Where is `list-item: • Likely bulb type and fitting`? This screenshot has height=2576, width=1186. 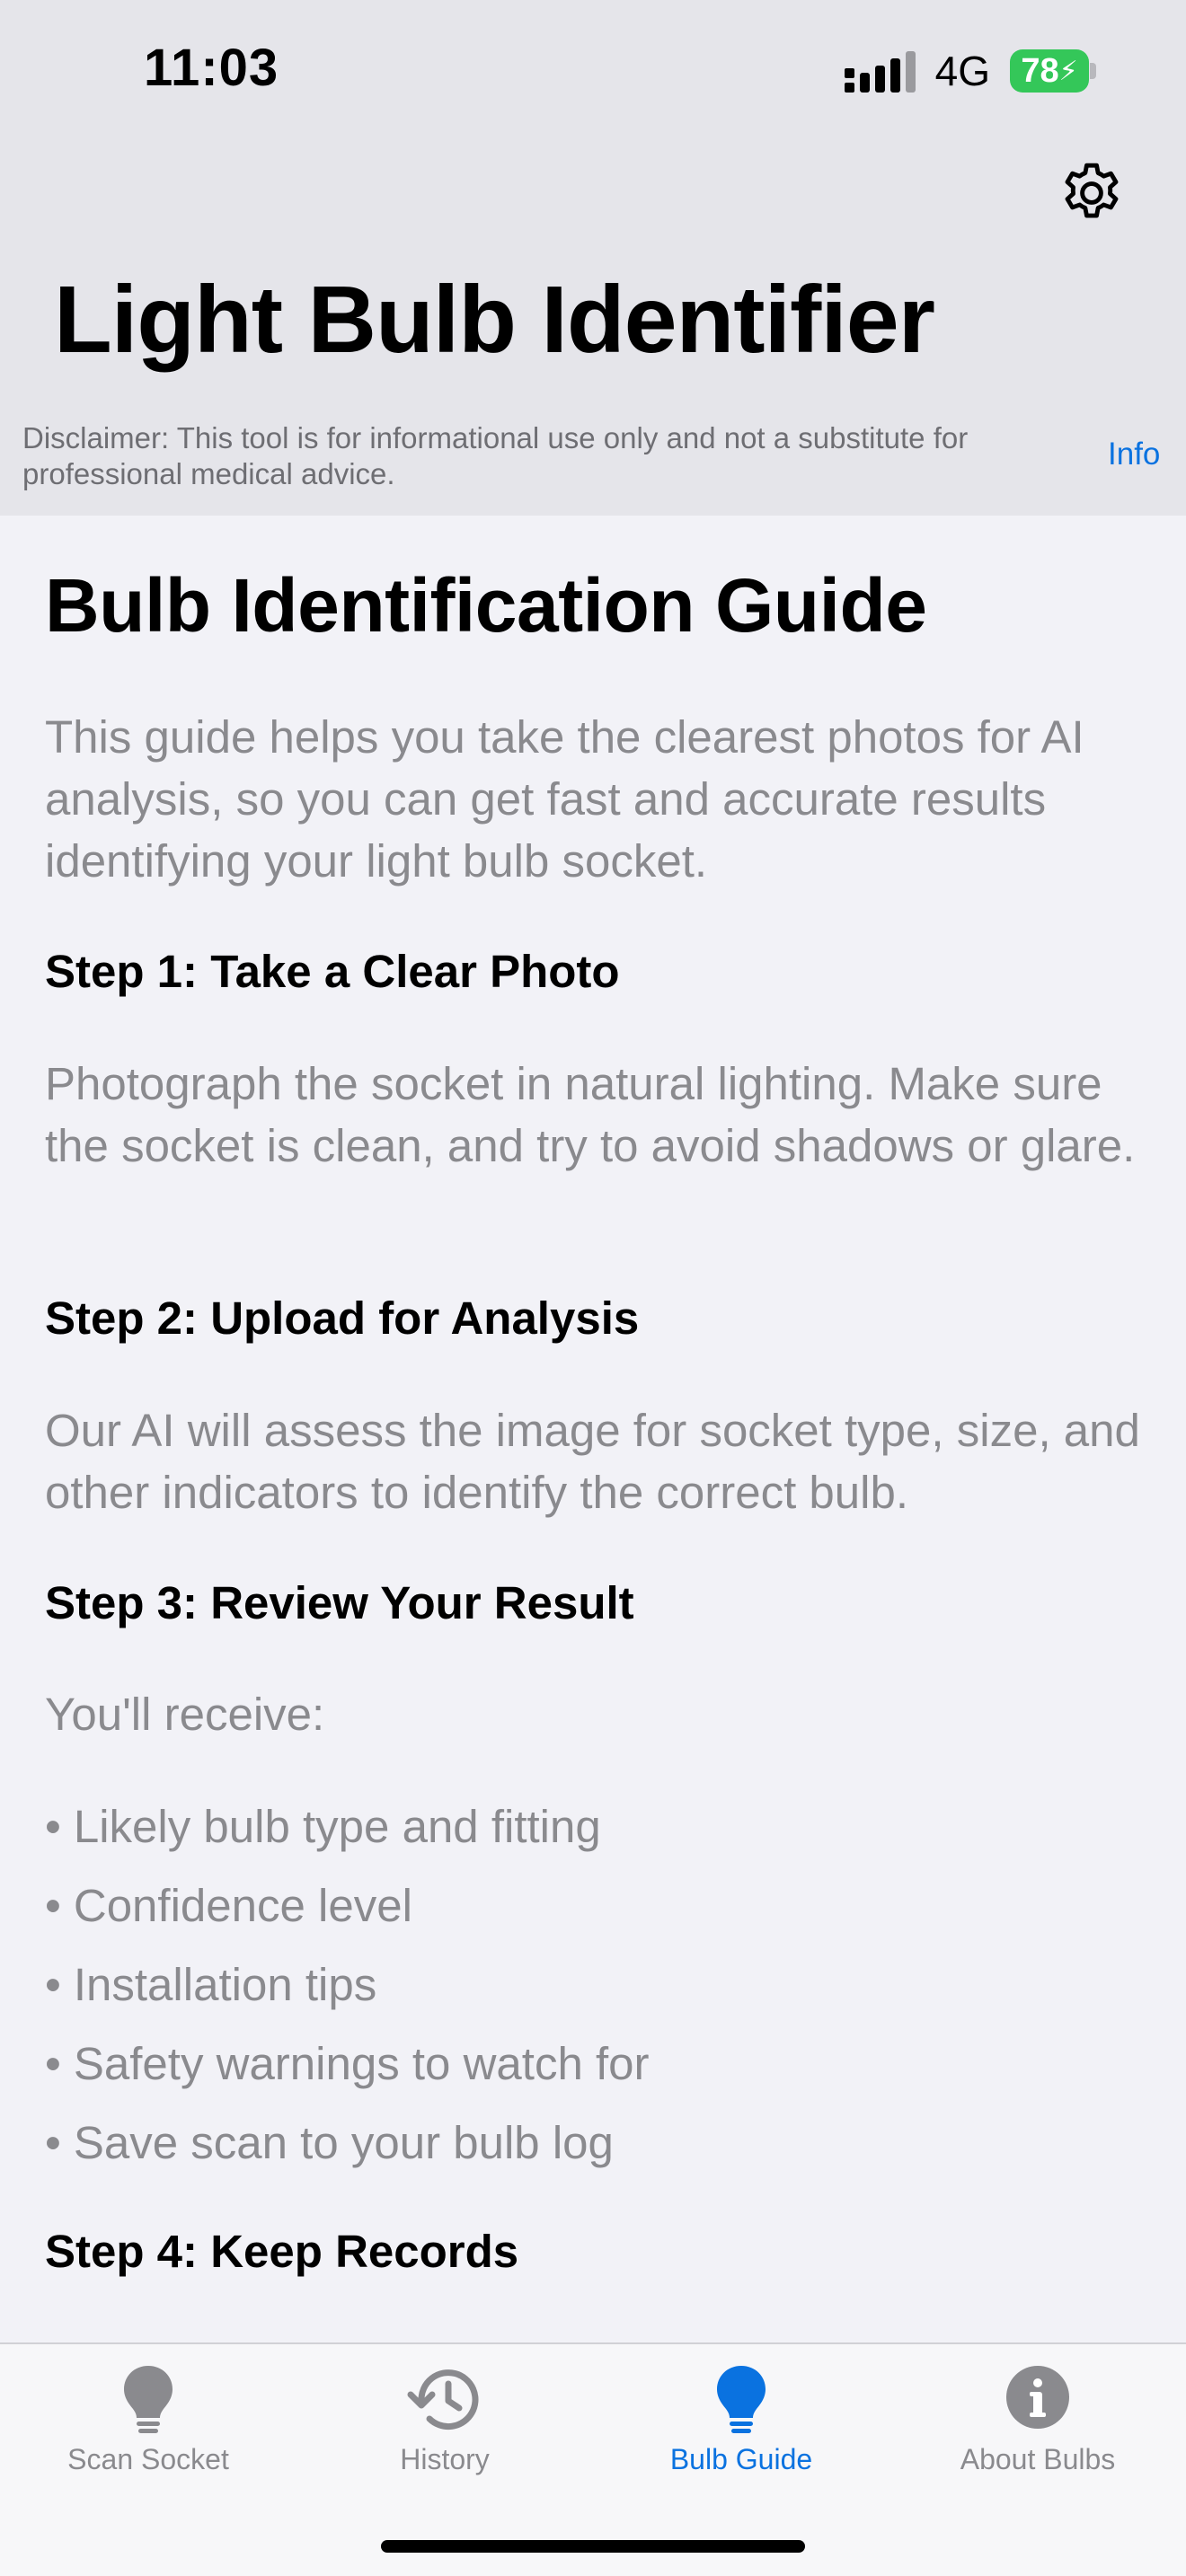
list-item: • Likely bulb type and fitting is located at coordinates (323, 1826).